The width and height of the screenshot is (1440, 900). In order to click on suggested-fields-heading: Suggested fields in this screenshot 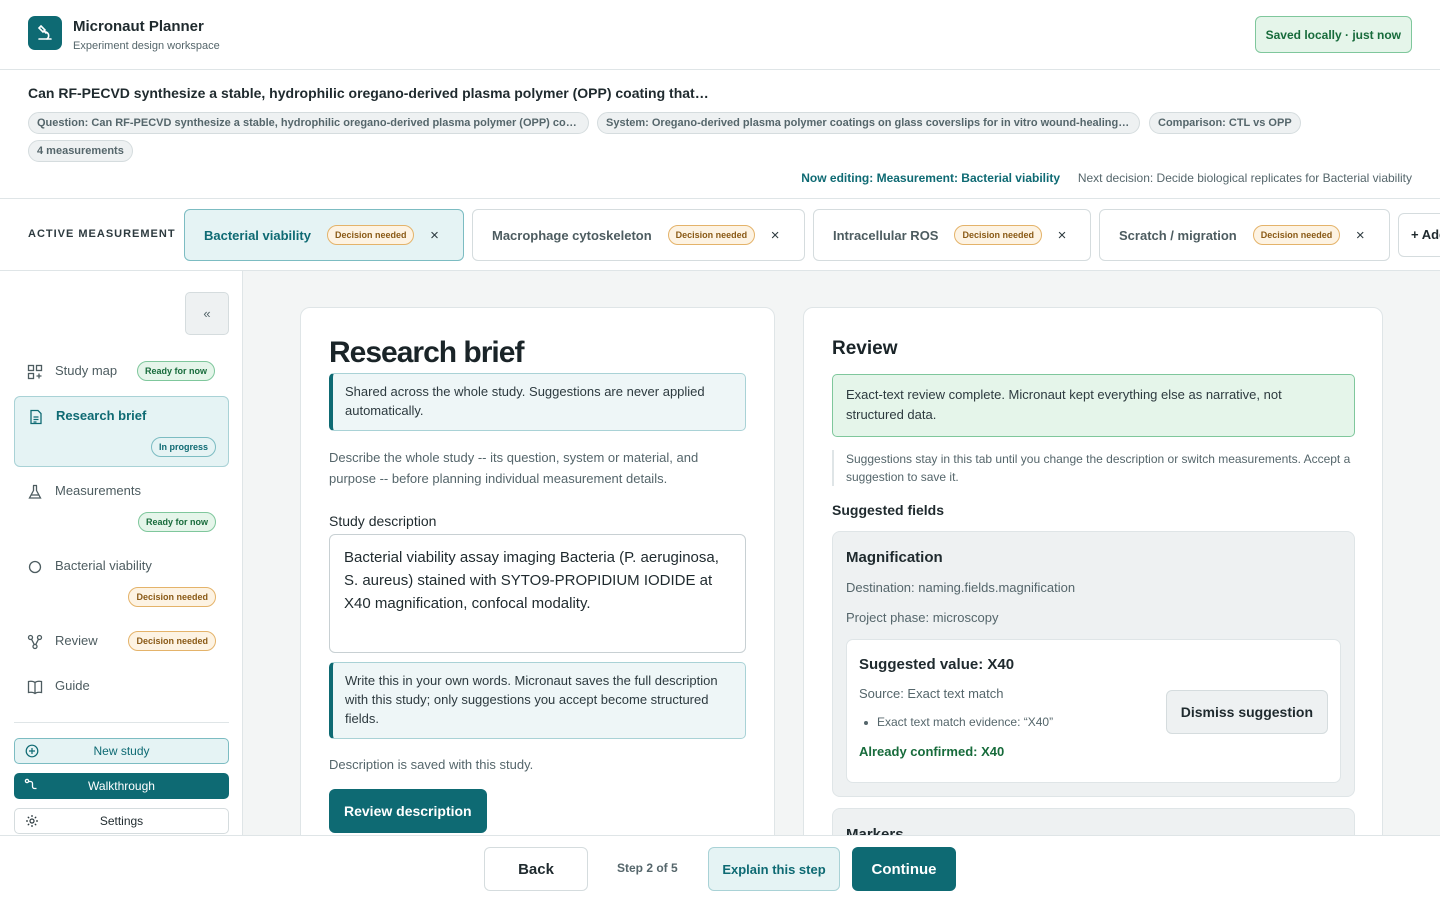, I will do `click(888, 510)`.